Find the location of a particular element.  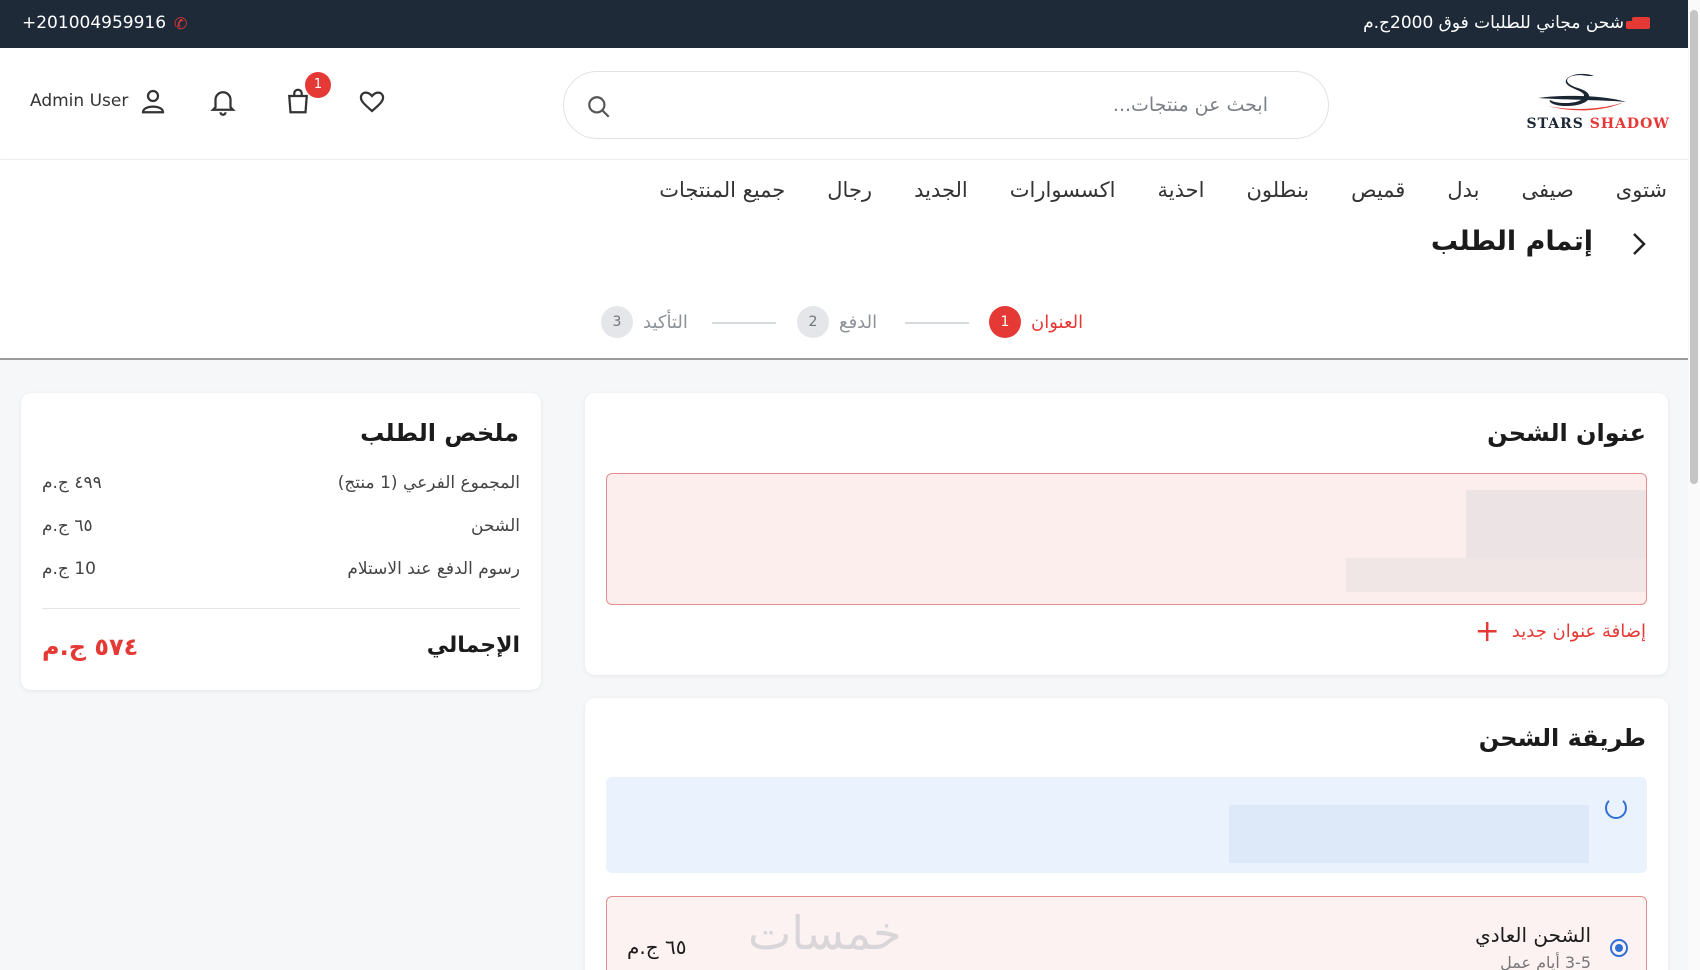

shipping-address-title: عنوان الشحن is located at coordinates (1566, 433).